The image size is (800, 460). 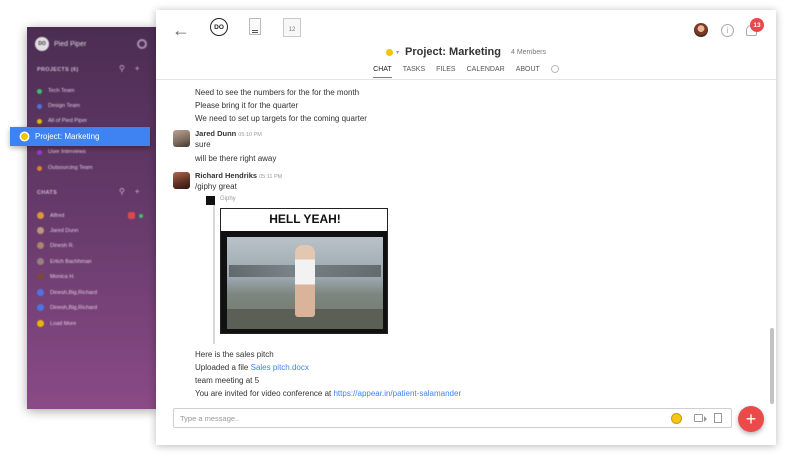 I want to click on notification-badge: 13, so click(x=757, y=25).